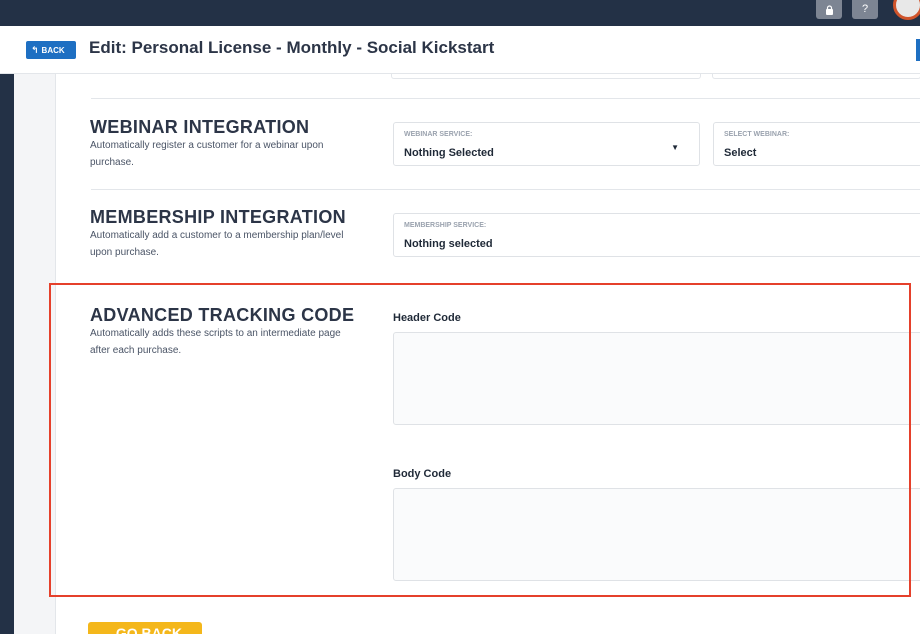 The width and height of the screenshot is (920, 634). I want to click on body-code-label: Body Code, so click(422, 474).